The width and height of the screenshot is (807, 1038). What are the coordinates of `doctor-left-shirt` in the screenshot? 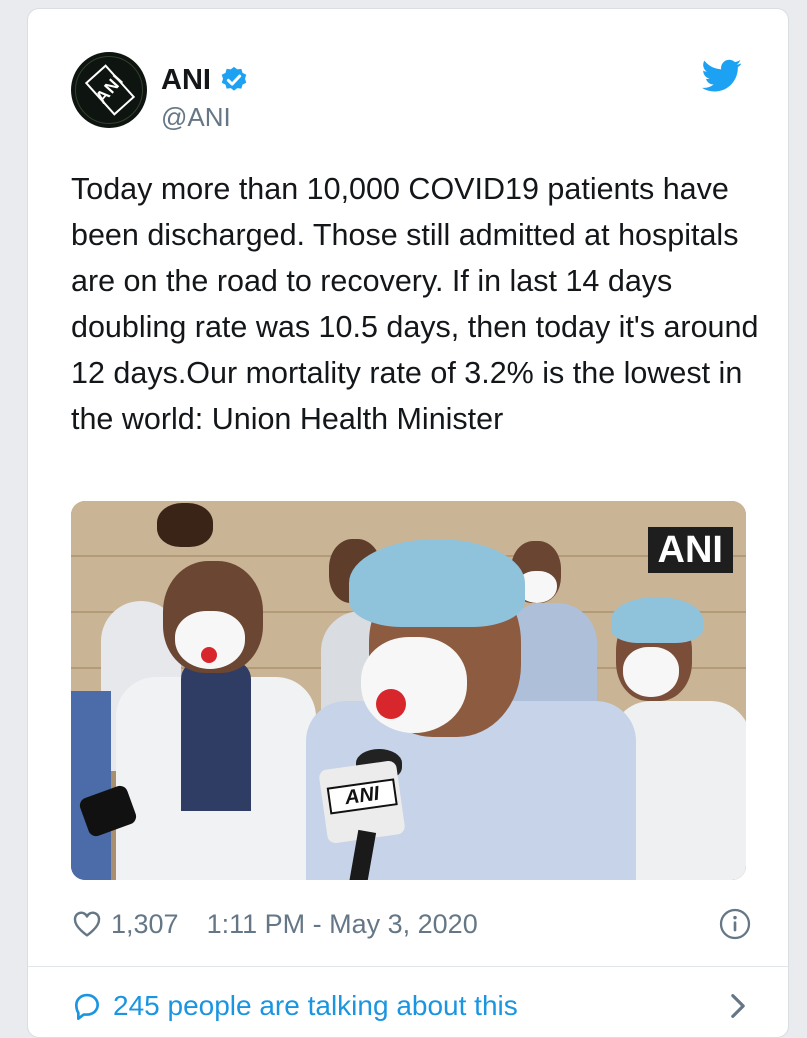 It's located at (216, 736).